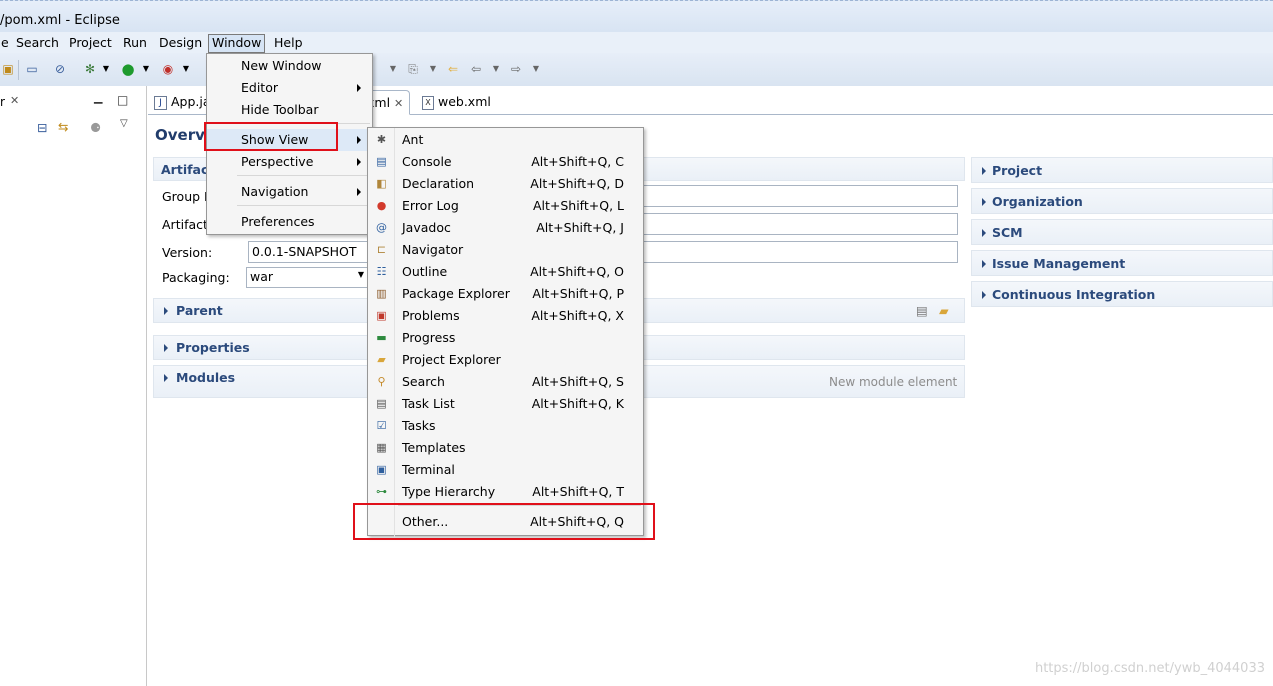 This screenshot has height=686, width=1273. What do you see at coordinates (505, 206) in the screenshot?
I see `show-view-item-error-log: ● Error Log Alt+Shift+Q, L` at bounding box center [505, 206].